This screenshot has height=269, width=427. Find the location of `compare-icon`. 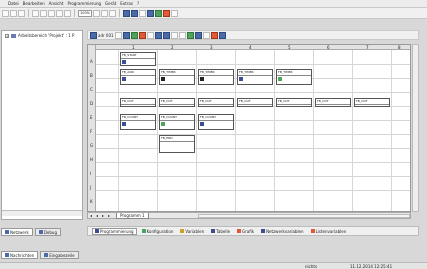

compare-icon is located at coordinates (182, 35).